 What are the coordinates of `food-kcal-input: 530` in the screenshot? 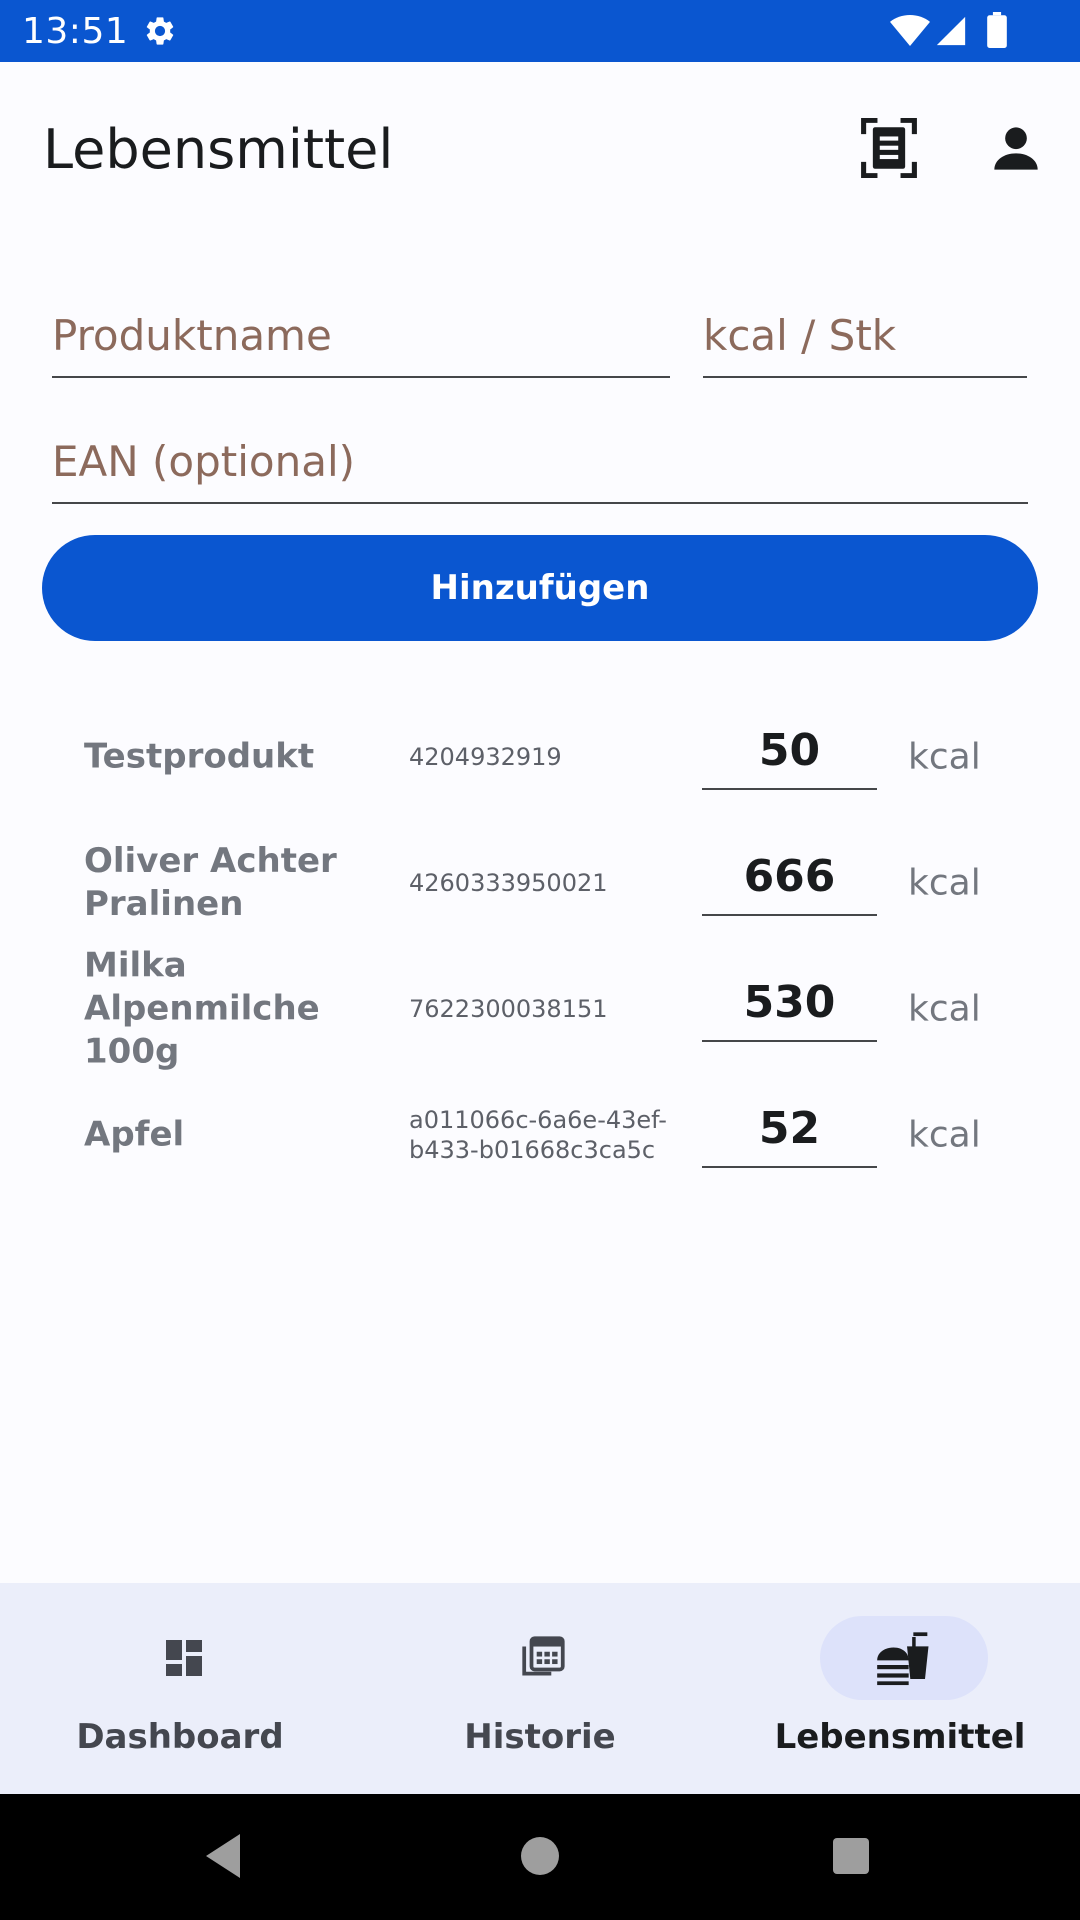 It's located at (789, 1003).